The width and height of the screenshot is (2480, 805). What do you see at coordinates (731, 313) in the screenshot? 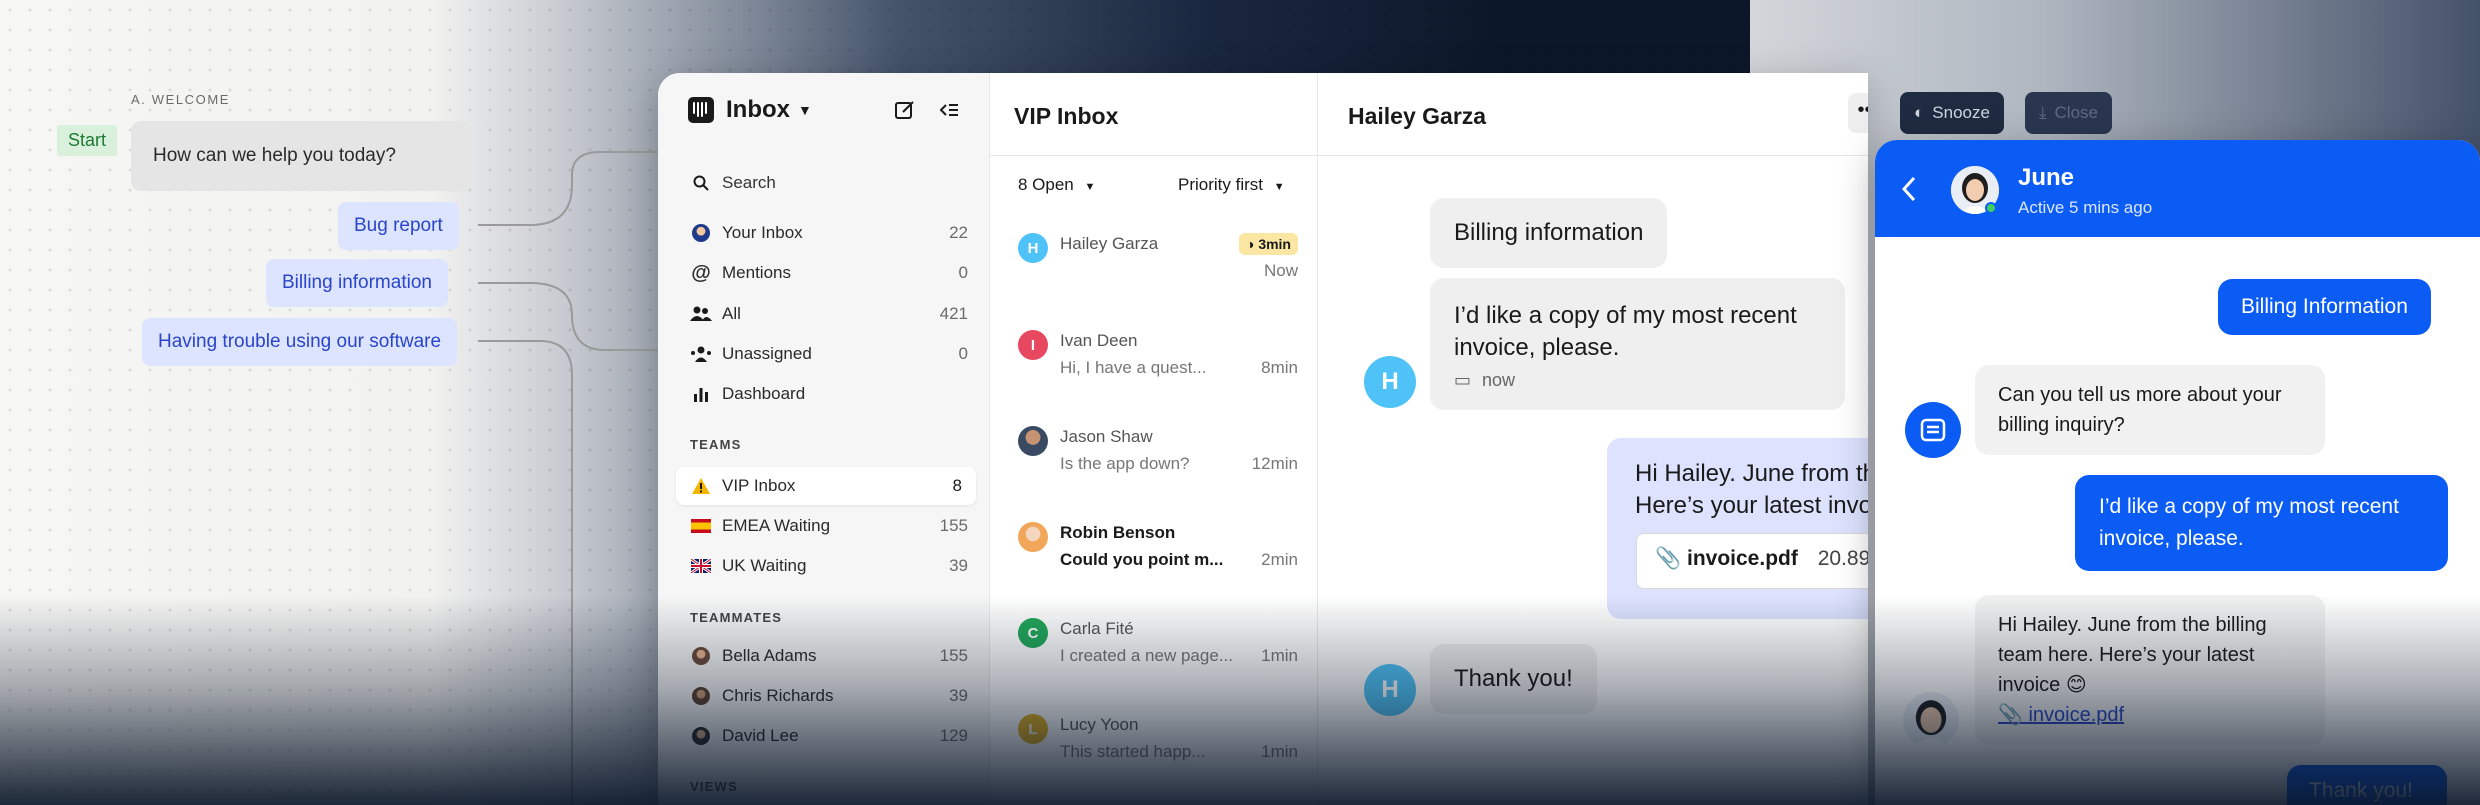
I see `sidebar-item-label: All` at bounding box center [731, 313].